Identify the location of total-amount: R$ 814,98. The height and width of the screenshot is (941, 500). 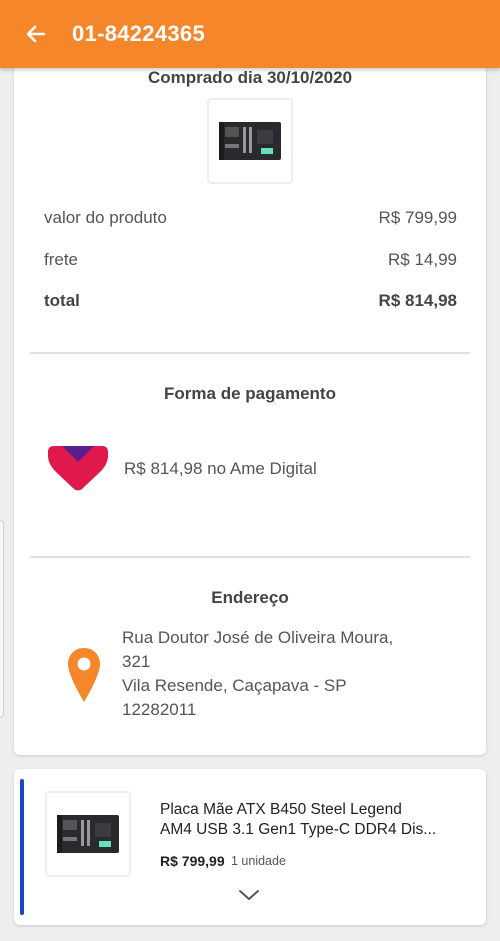
(417, 300).